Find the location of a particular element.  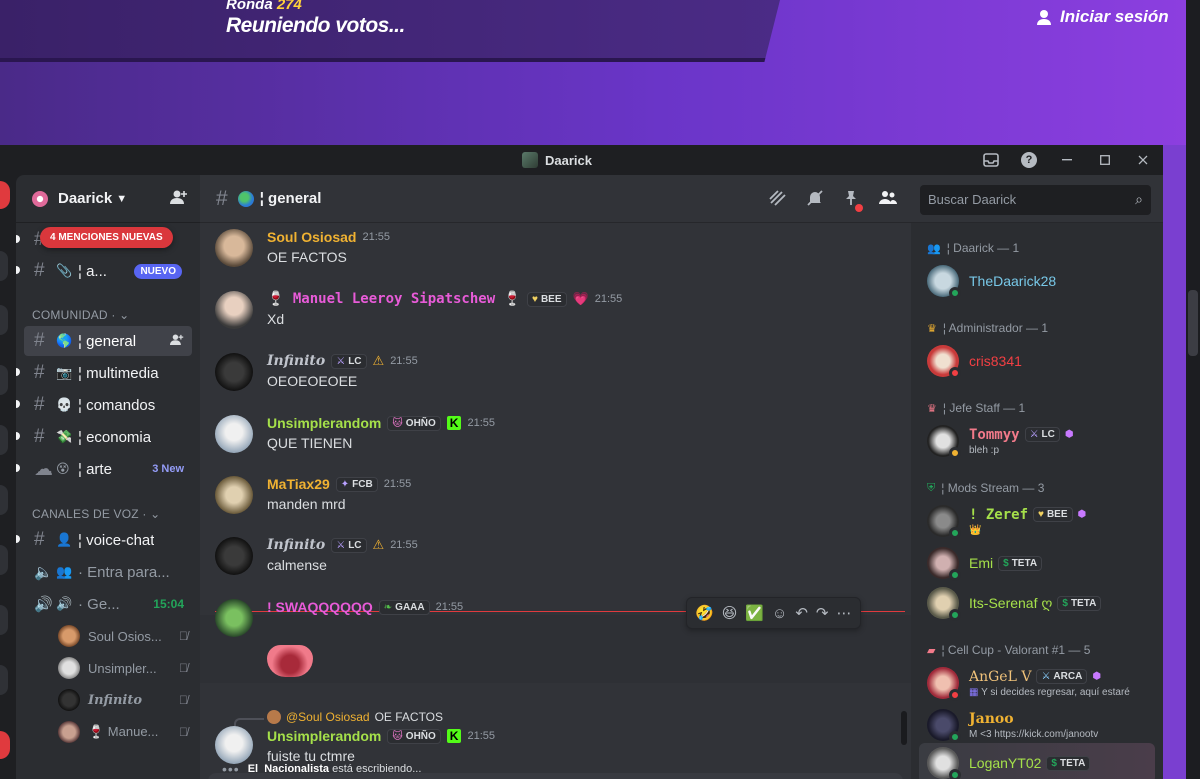

minimize-icon is located at coordinates (1067, 160).